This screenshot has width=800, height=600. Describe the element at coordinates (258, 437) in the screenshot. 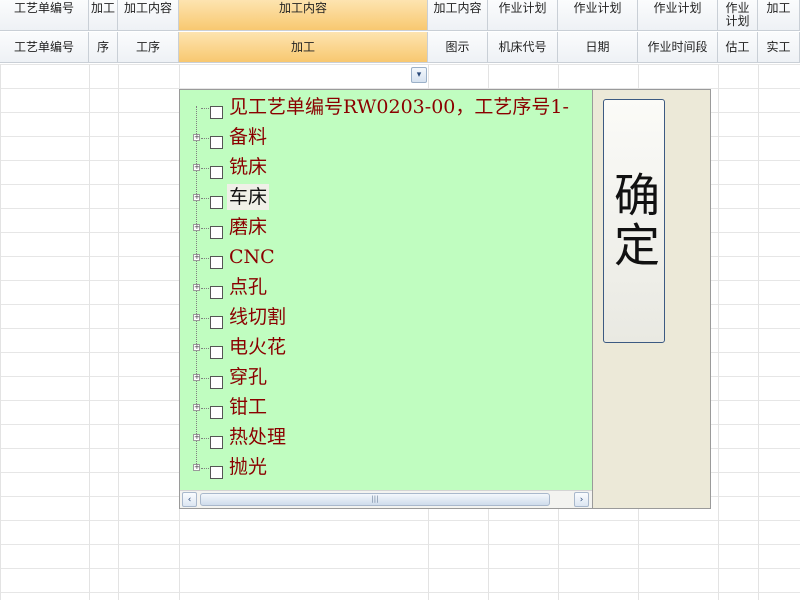

I see `tree-item-label: 热处理` at that location.